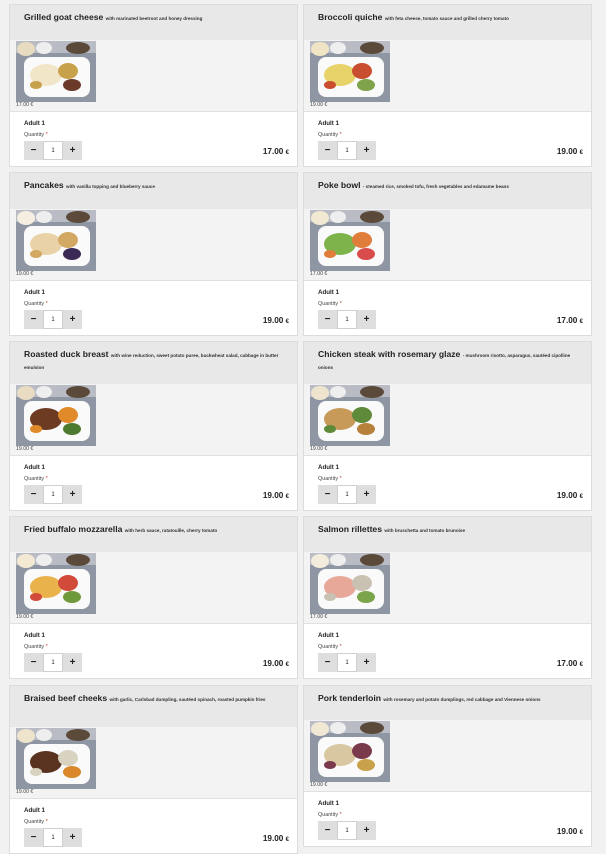 The image size is (606, 854). What do you see at coordinates (567, 663) in the screenshot?
I see `total-amount: 17.00` at bounding box center [567, 663].